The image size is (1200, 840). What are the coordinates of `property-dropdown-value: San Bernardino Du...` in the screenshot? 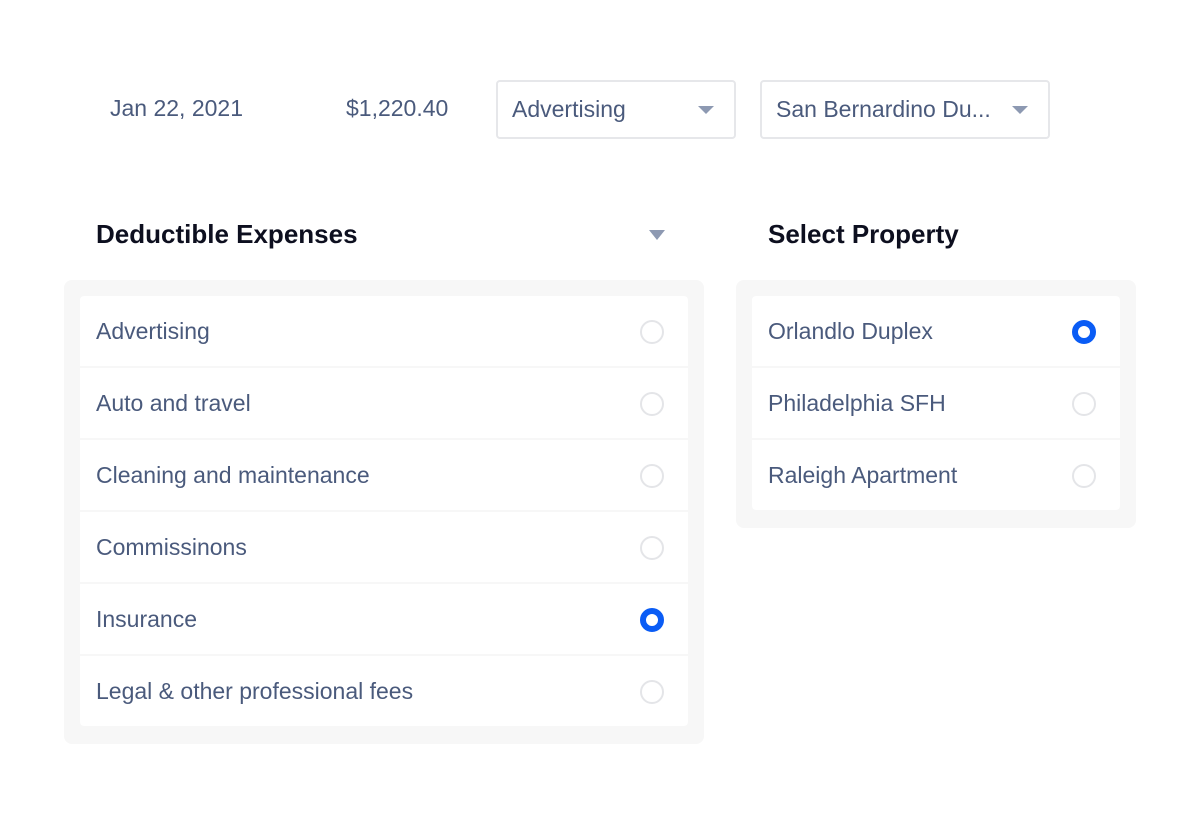 It's located at (883, 109).